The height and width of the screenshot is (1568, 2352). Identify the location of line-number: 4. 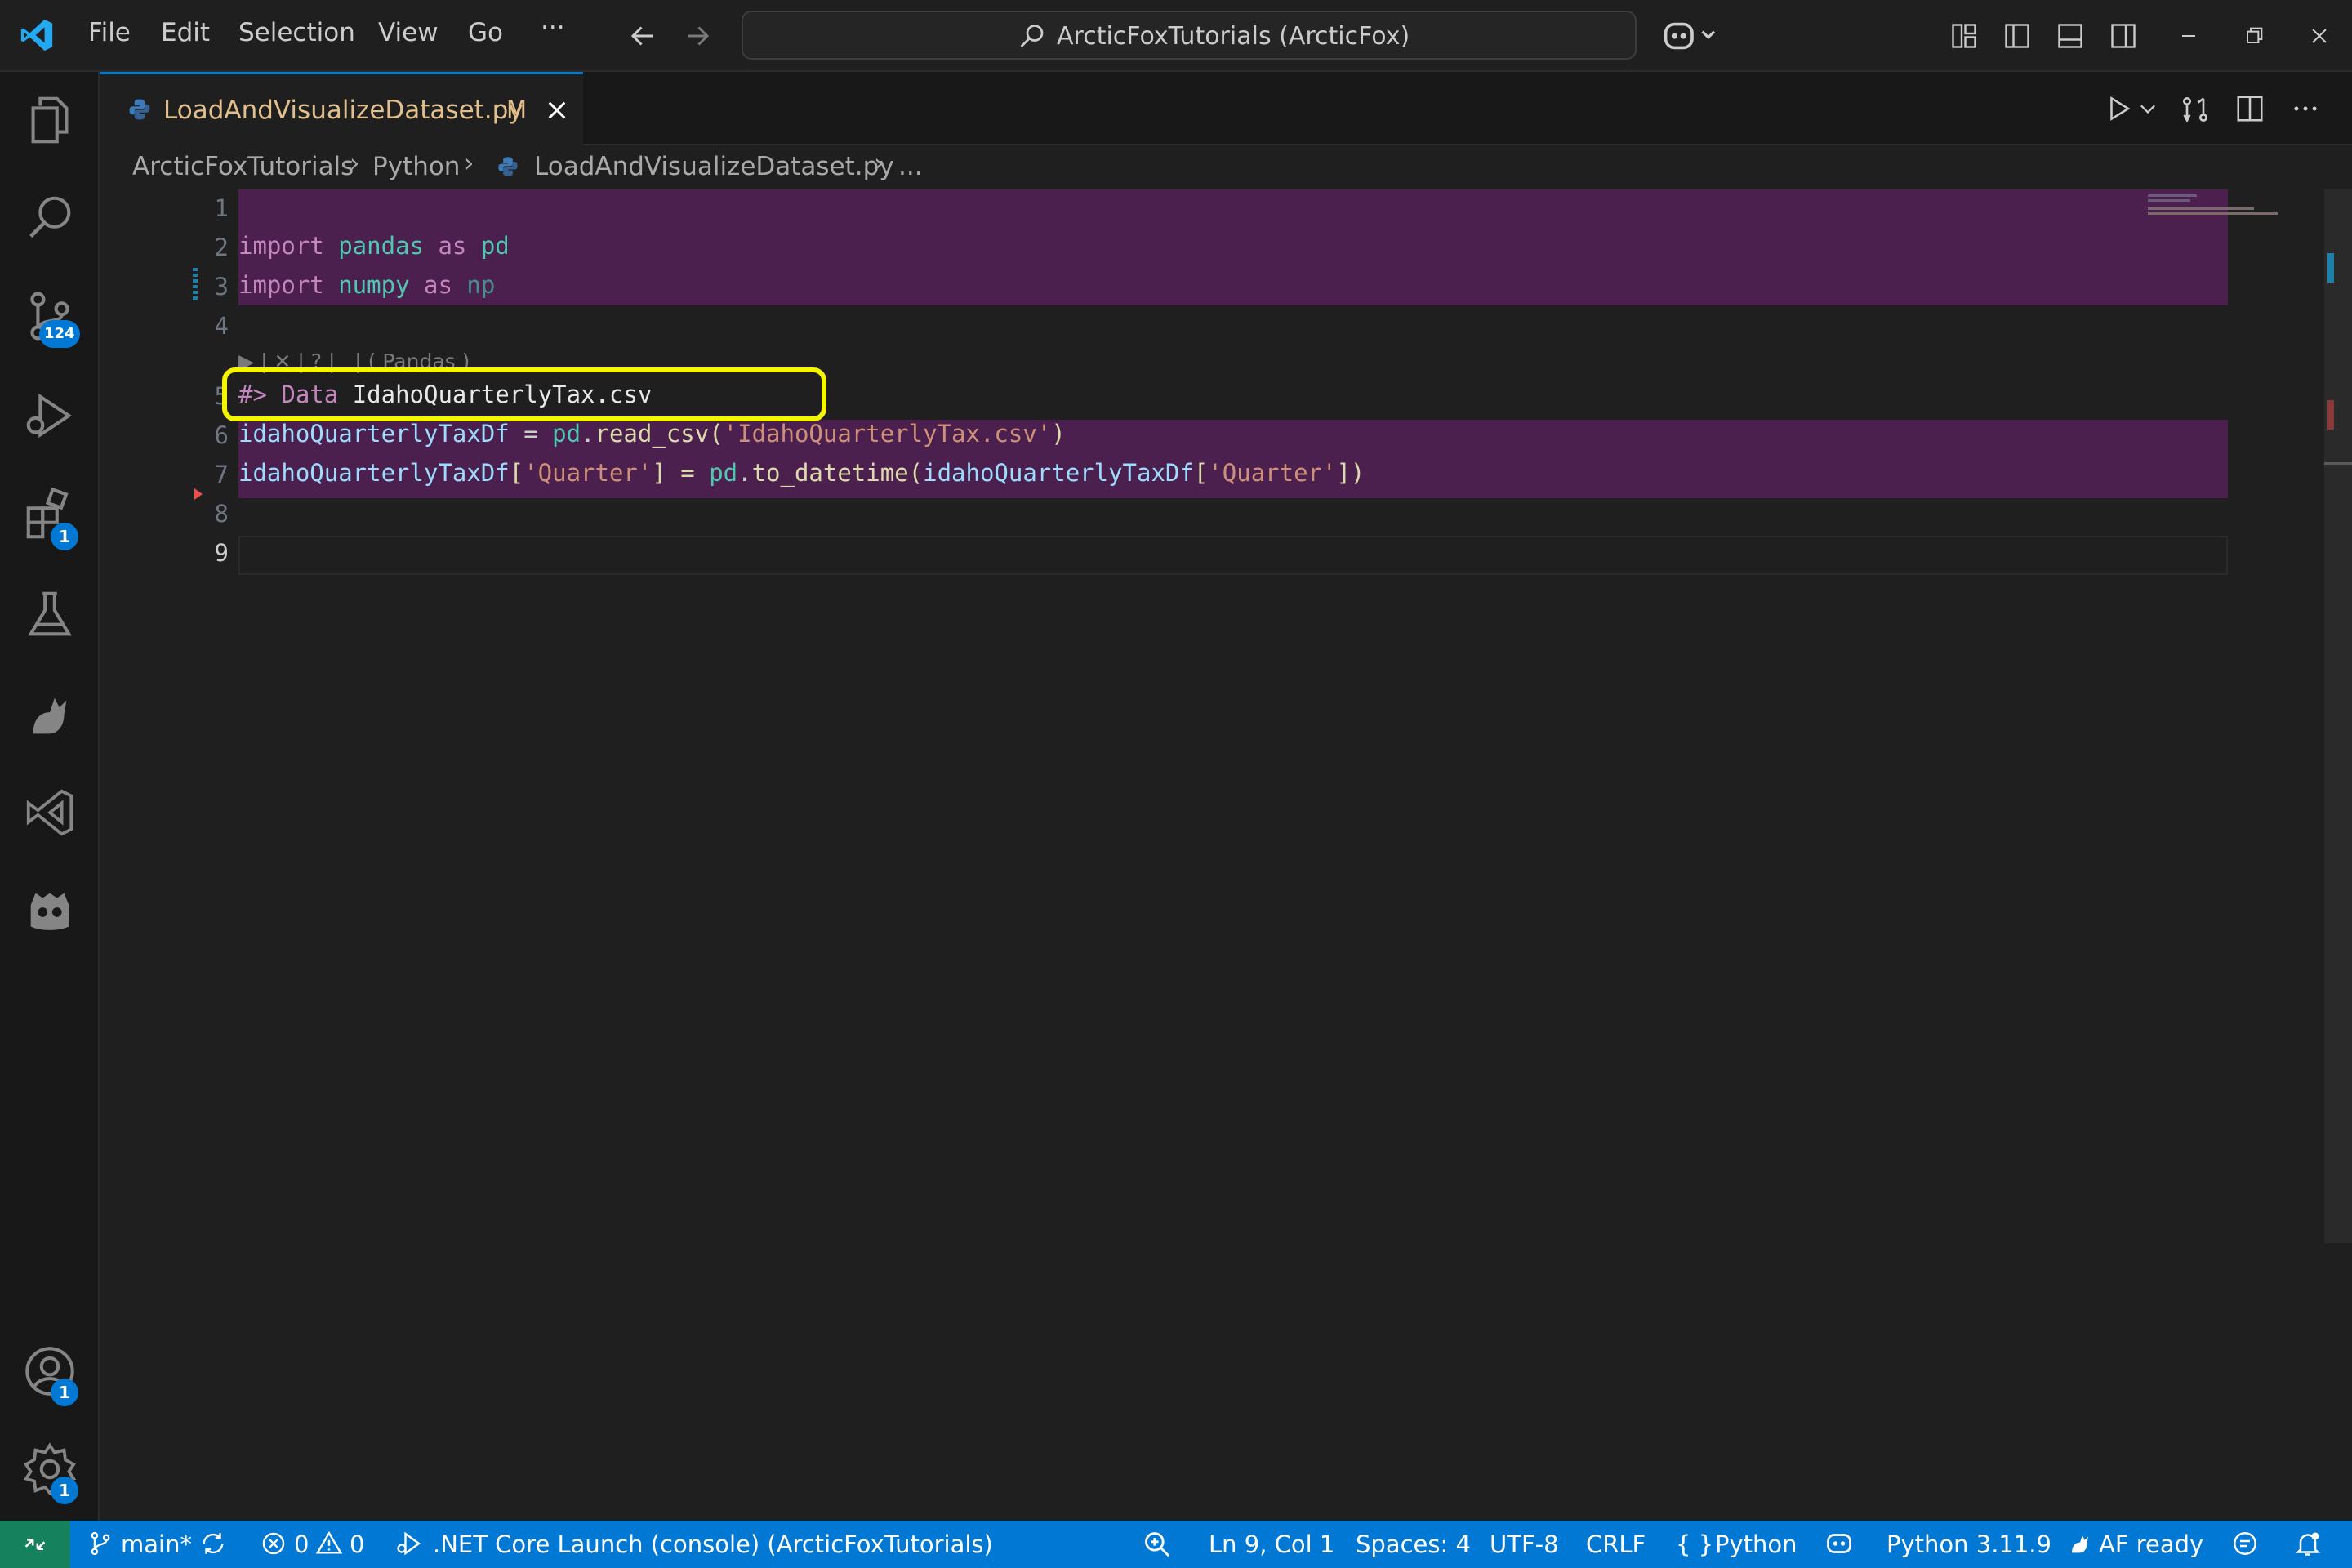
(221, 326).